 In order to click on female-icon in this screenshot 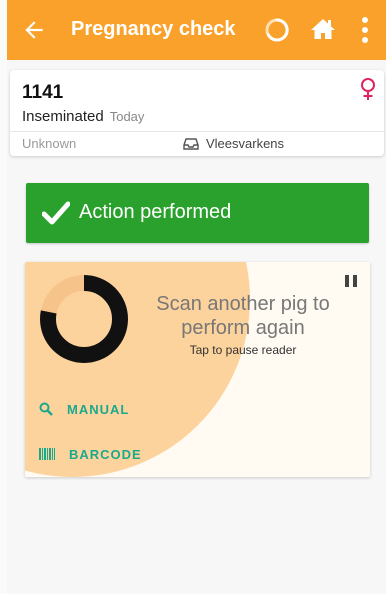, I will do `click(368, 89)`.